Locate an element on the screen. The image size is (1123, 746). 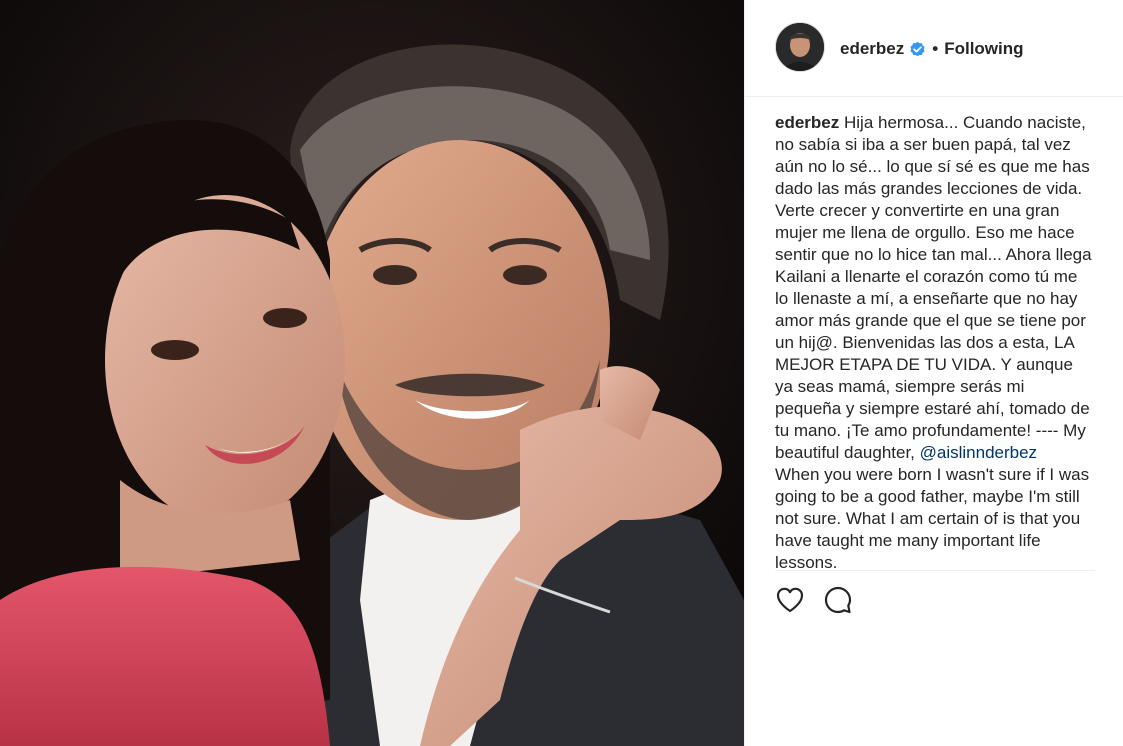
username-link: ederbez is located at coordinates (872, 49).